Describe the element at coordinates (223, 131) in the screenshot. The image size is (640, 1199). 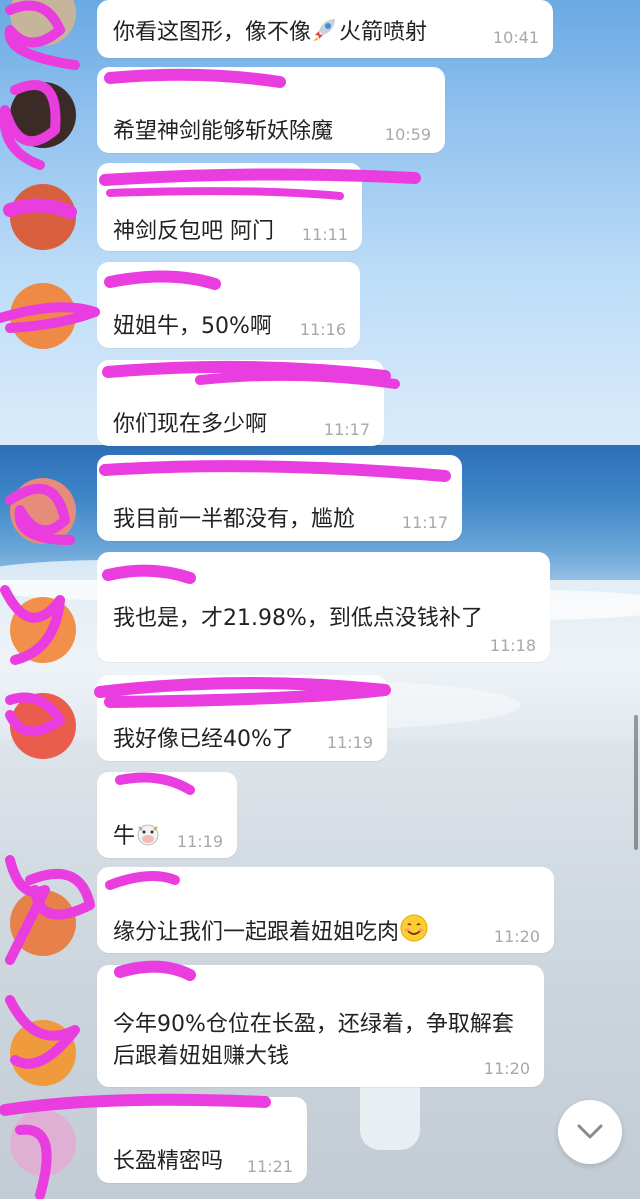
I see `message-text: 希望神剑能够斩妖除魔` at that location.